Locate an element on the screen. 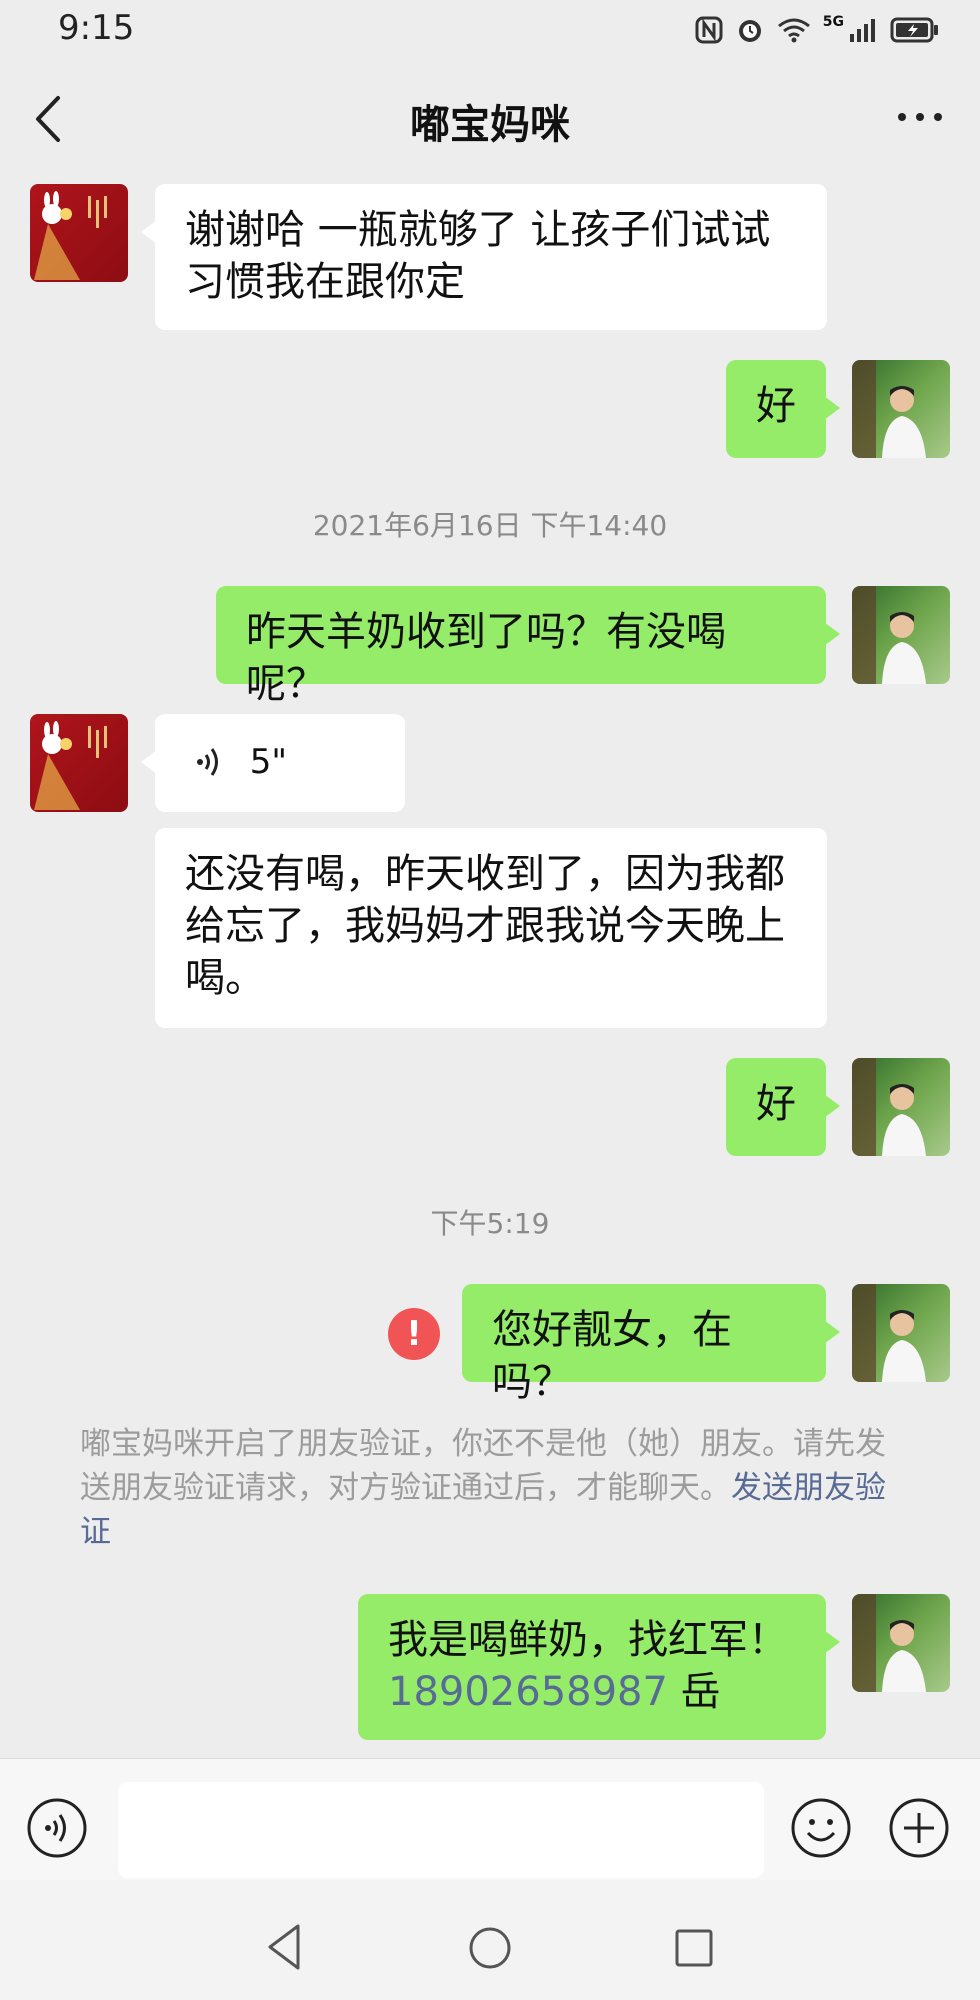  nav-home-icon is located at coordinates (490, 1948).